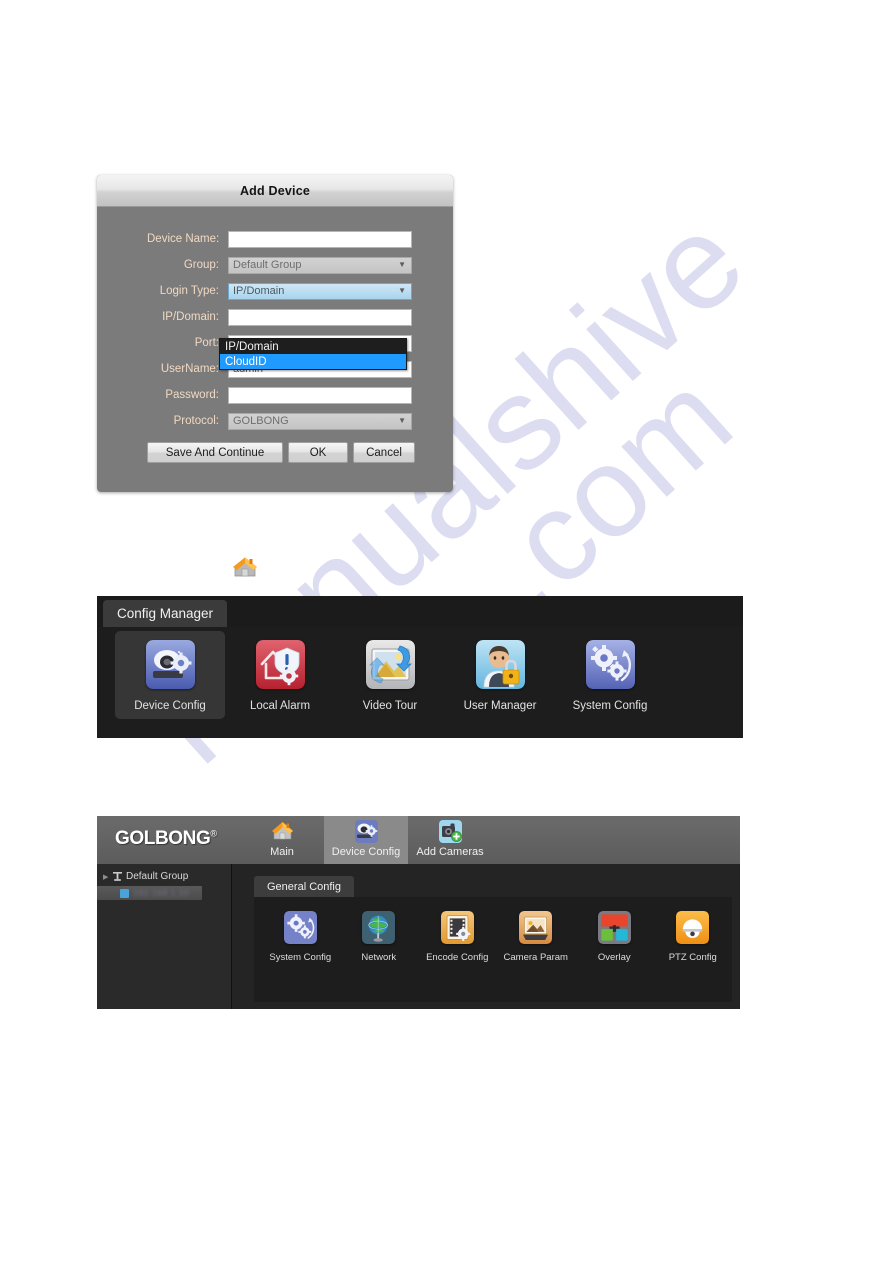  I want to click on tree-item-device: 192.168.1.10, so click(149, 893).